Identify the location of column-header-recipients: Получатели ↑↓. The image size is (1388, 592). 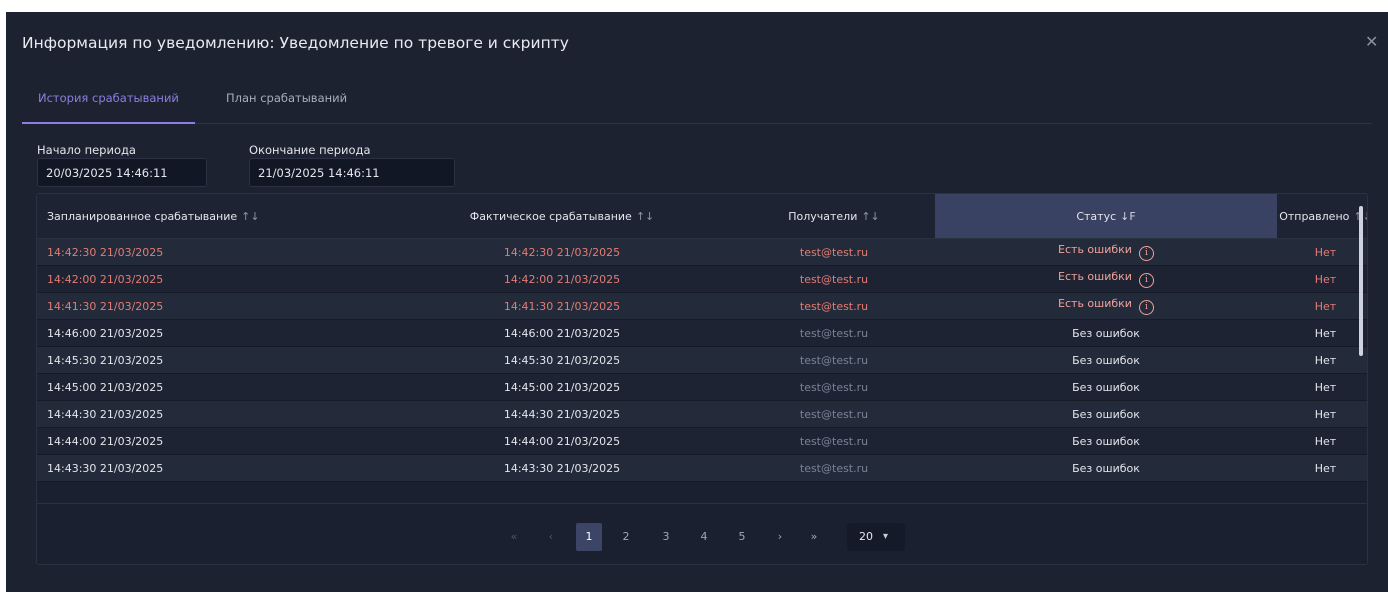
(834, 216).